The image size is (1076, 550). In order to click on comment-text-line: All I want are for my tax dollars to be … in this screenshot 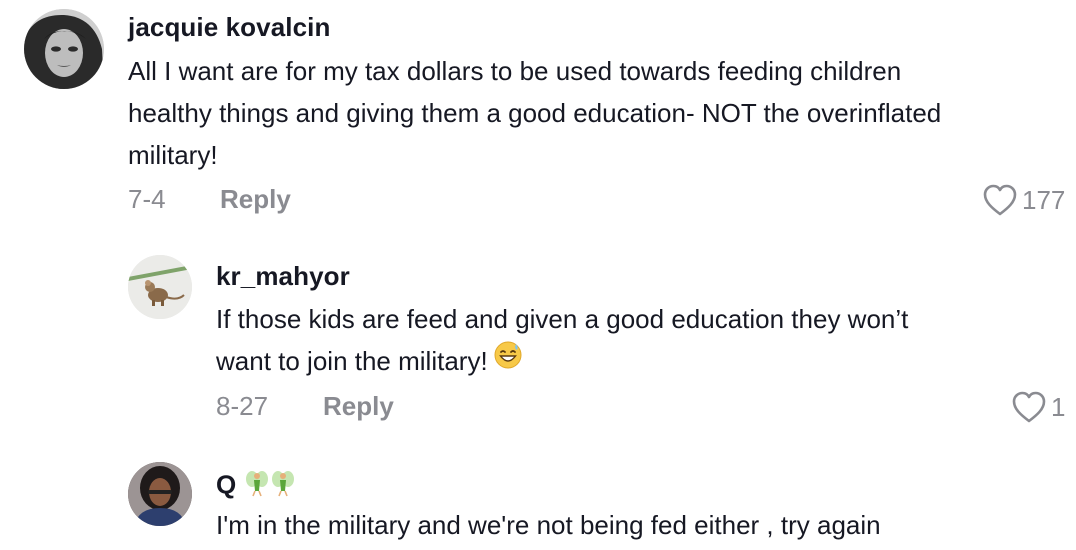, I will do `click(515, 71)`.